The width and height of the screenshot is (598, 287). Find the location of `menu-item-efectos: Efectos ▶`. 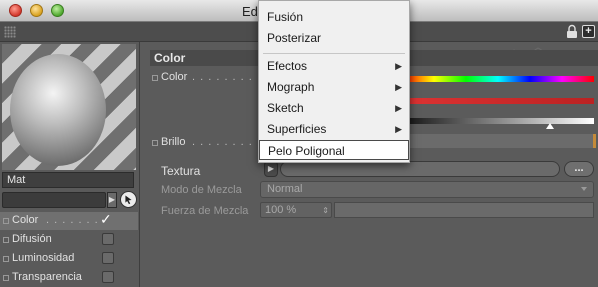

menu-item-efectos: Efectos ▶ is located at coordinates (334, 66).